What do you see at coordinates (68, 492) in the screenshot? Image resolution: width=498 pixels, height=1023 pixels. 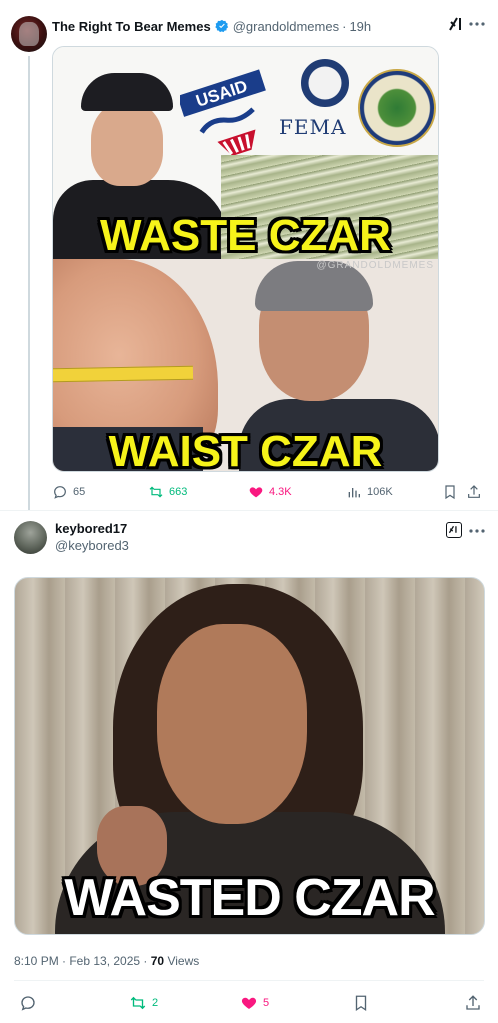 I see `reply-button: 65` at bounding box center [68, 492].